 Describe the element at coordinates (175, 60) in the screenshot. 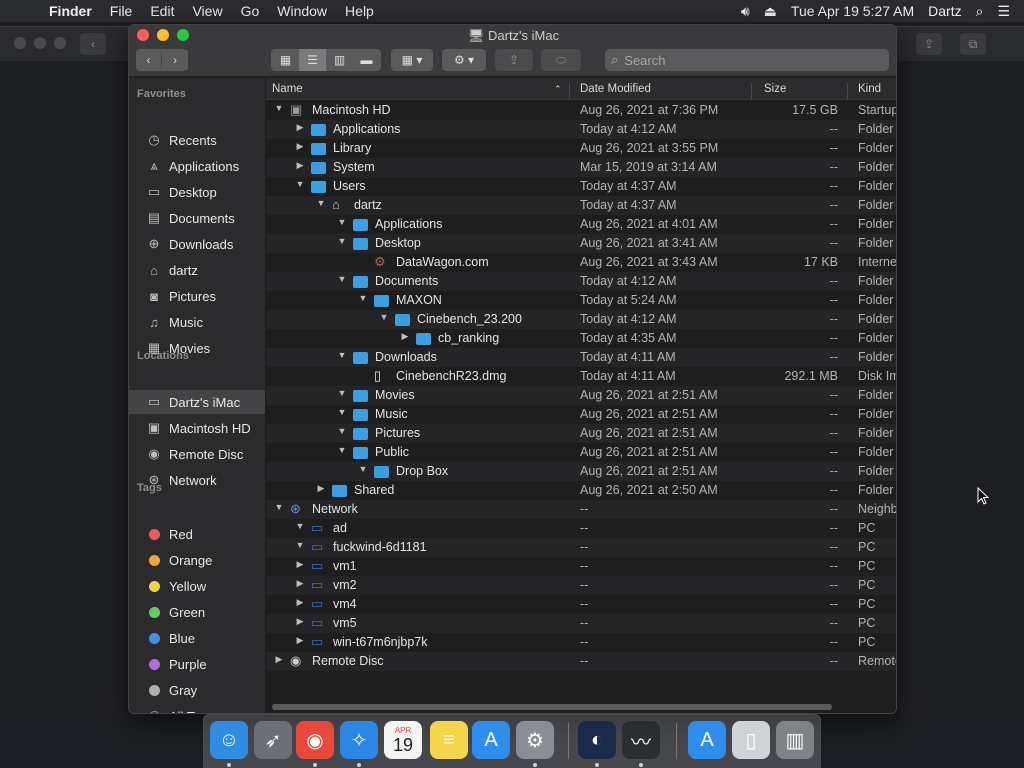

I see `forward-chevron-icon: ›` at that location.